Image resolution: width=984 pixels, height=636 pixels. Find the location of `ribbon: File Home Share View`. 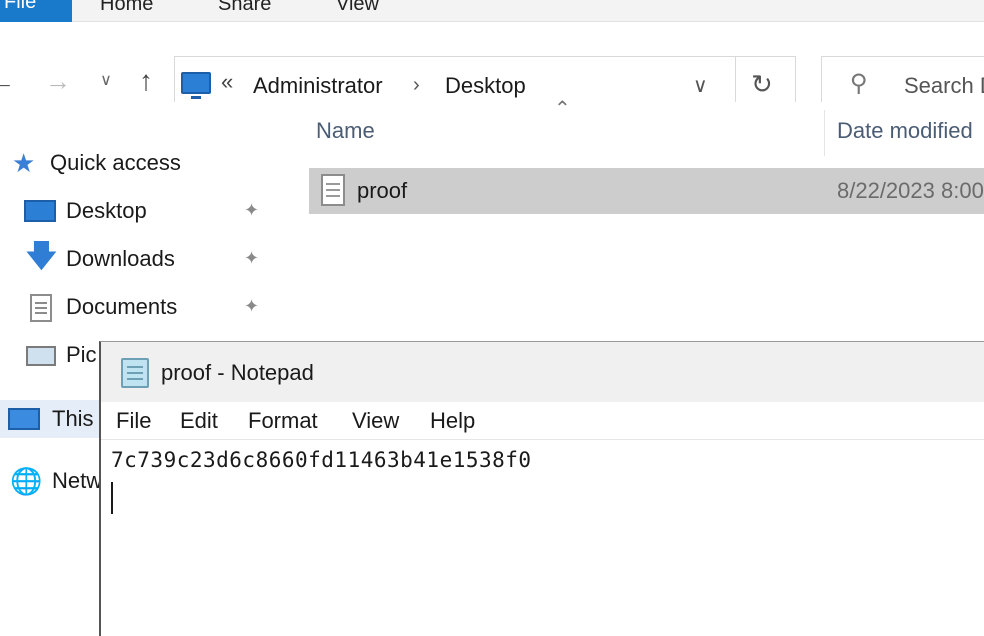

ribbon: File Home Share View is located at coordinates (492, 11).